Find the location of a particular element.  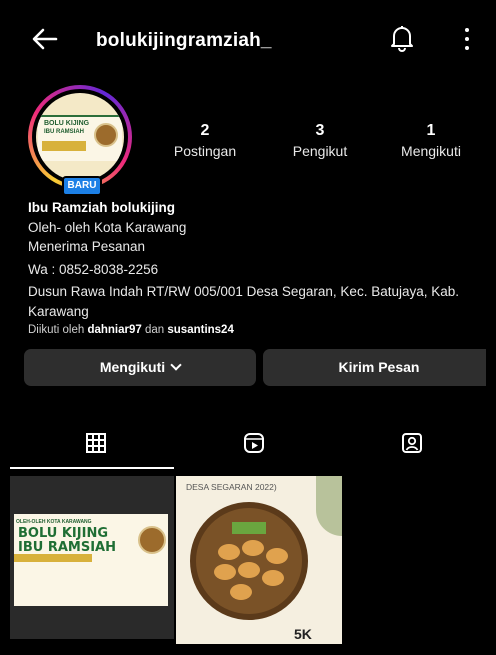

message-button: Kirim Pesan is located at coordinates (374, 367).